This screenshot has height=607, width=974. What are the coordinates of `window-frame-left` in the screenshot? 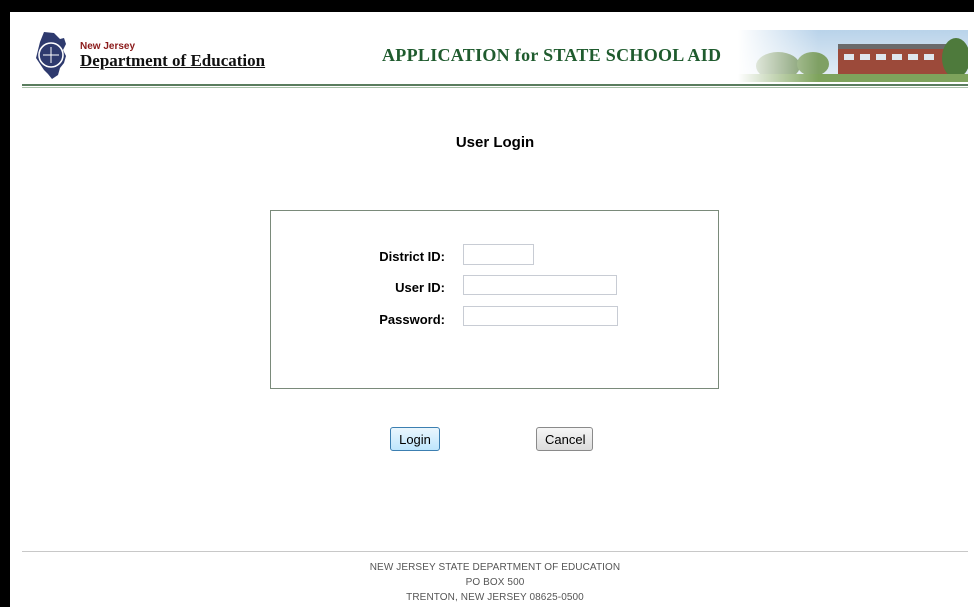 It's located at (5, 303).